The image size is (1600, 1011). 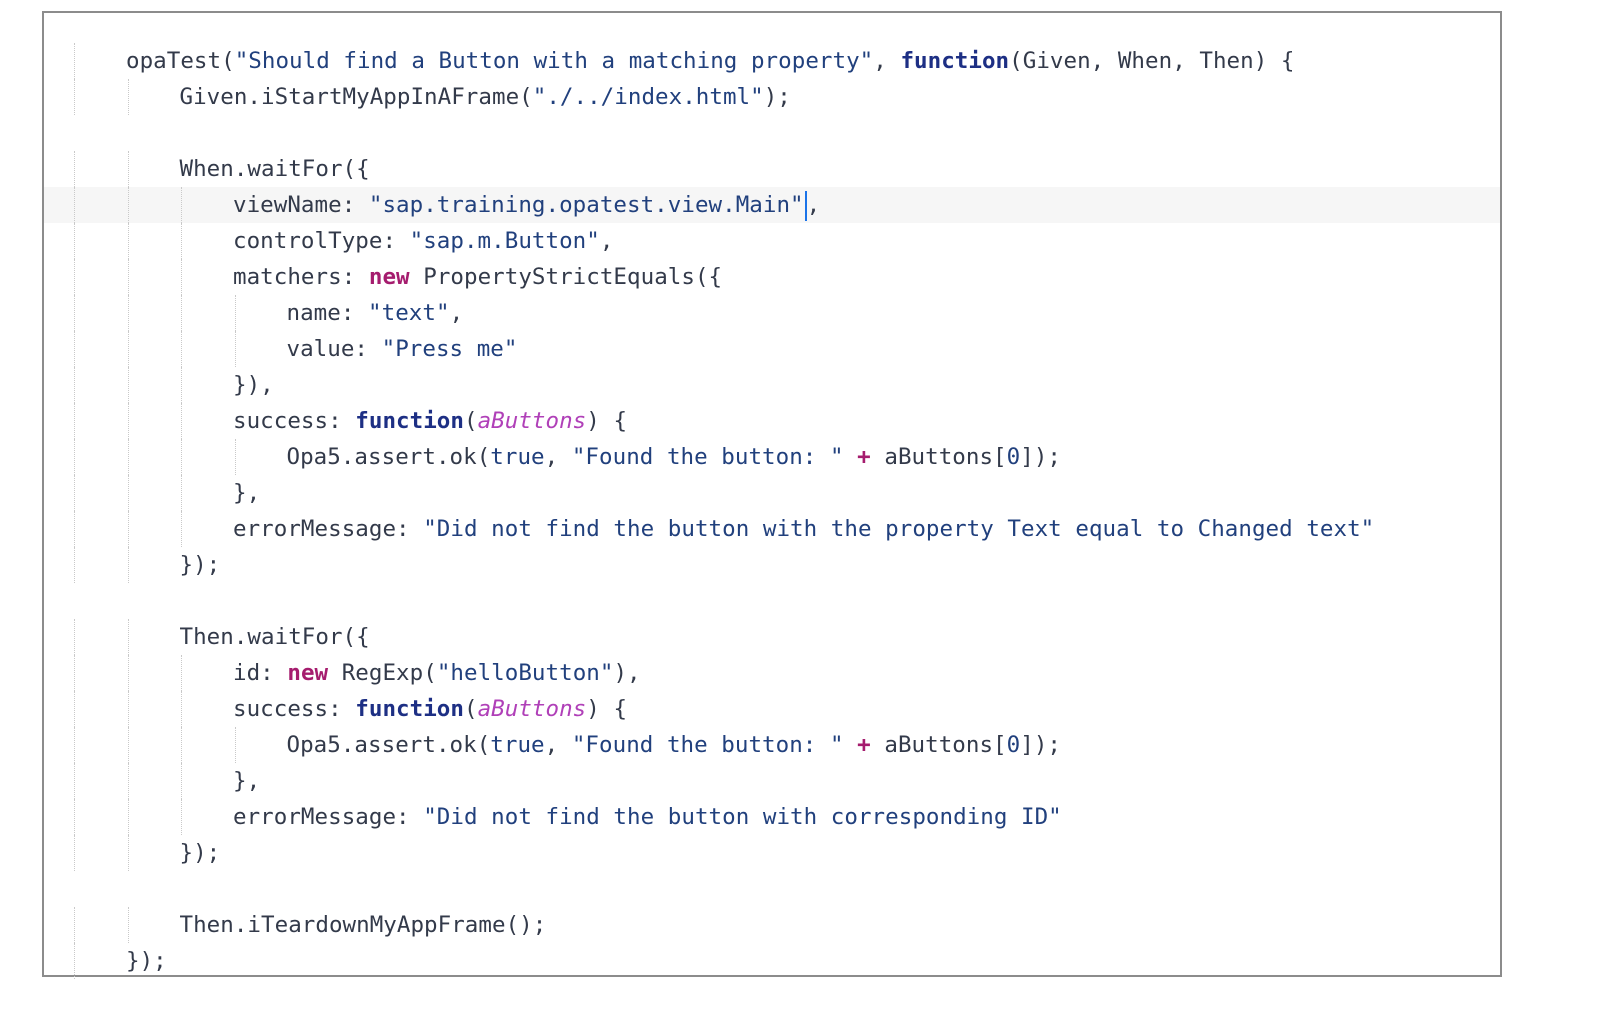 I want to click on code-line-text: id: new RegExp("helloButton"),, so click(x=437, y=673).